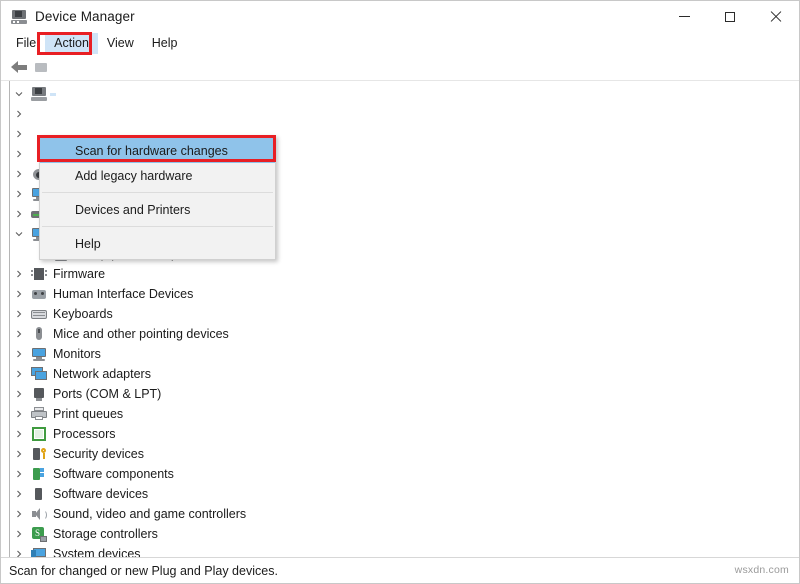  What do you see at coordinates (404, 334) in the screenshot?
I see `tree-row-mice: Mice and other pointing devices` at bounding box center [404, 334].